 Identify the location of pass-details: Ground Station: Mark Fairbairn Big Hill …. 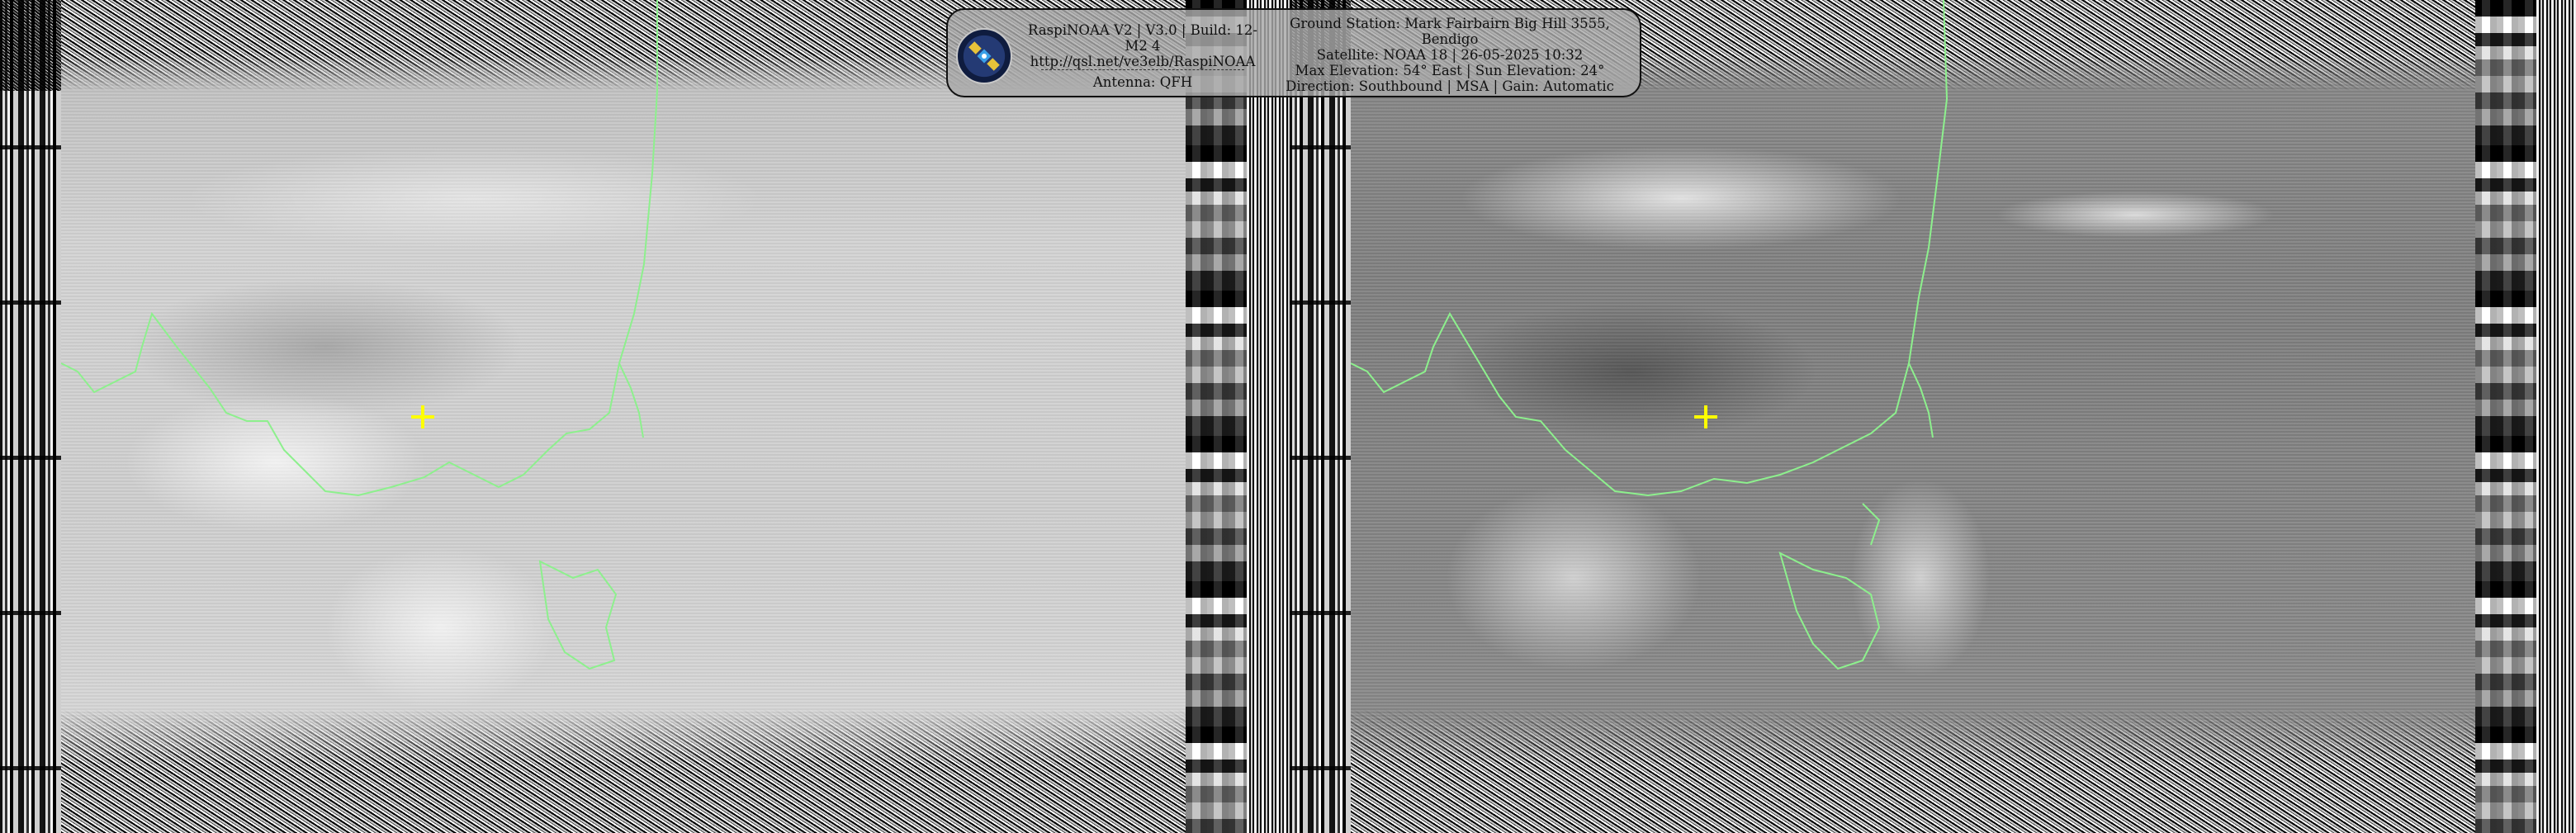
(1453, 52).